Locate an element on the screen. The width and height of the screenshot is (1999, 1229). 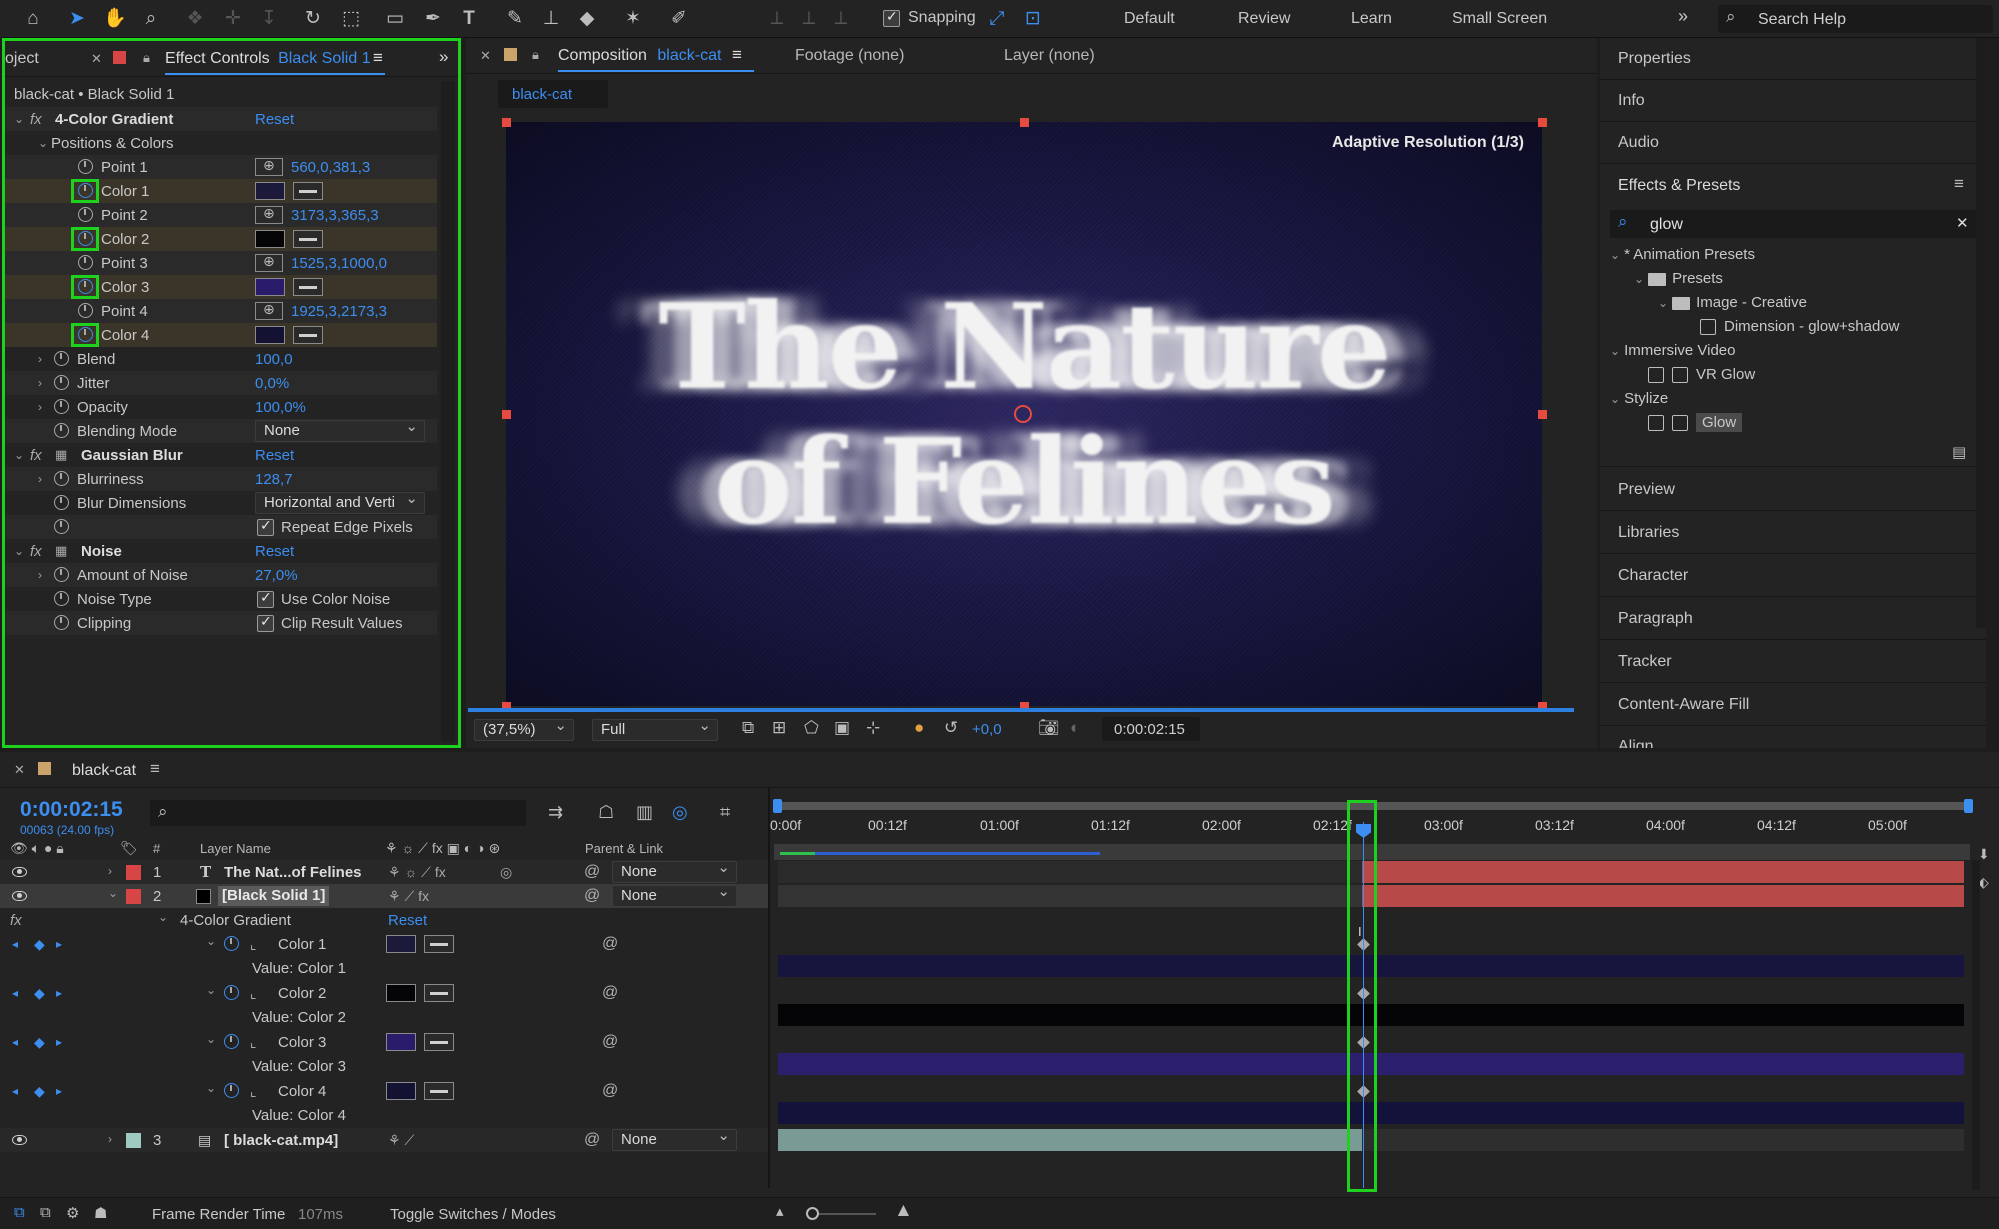
home-icon: ⌂ is located at coordinates (33, 19).